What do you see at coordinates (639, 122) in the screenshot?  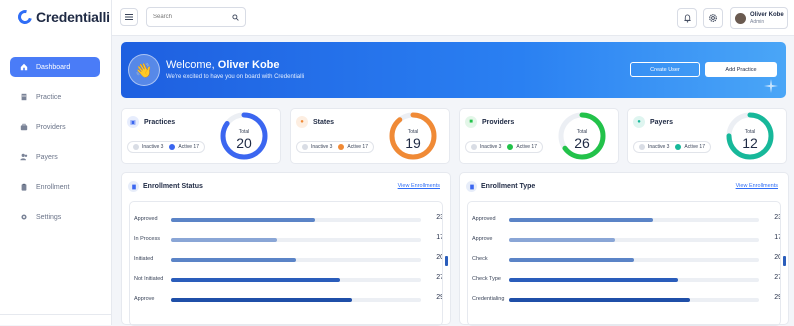 I see `users-icon: ●` at bounding box center [639, 122].